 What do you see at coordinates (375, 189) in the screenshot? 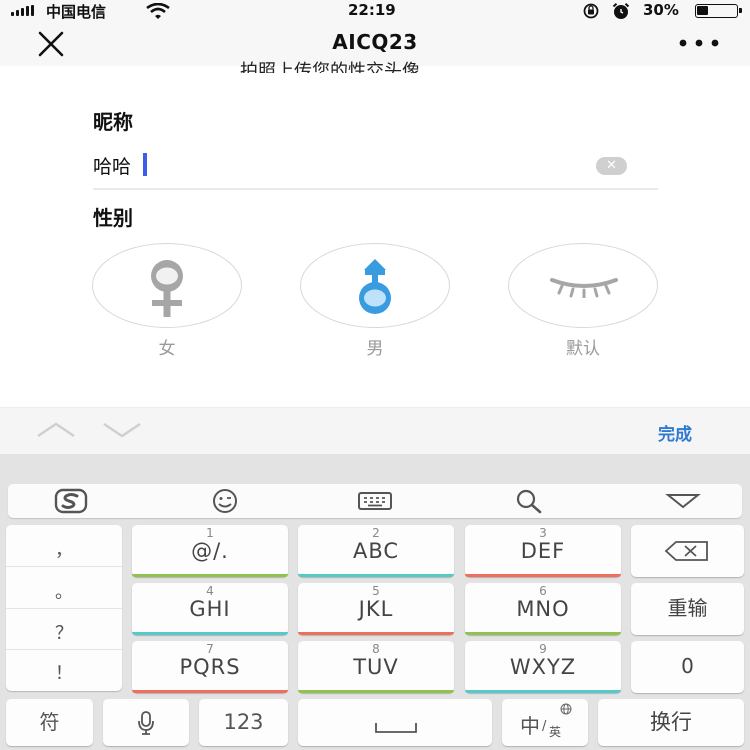
I see `input-divider` at bounding box center [375, 189].